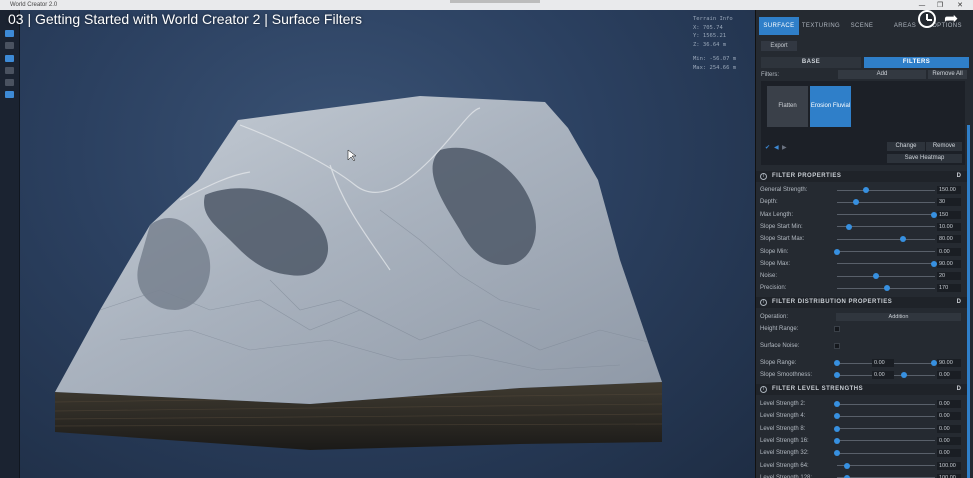 This screenshot has height=478, width=973. I want to click on operation-dropdown: Addition, so click(898, 317).